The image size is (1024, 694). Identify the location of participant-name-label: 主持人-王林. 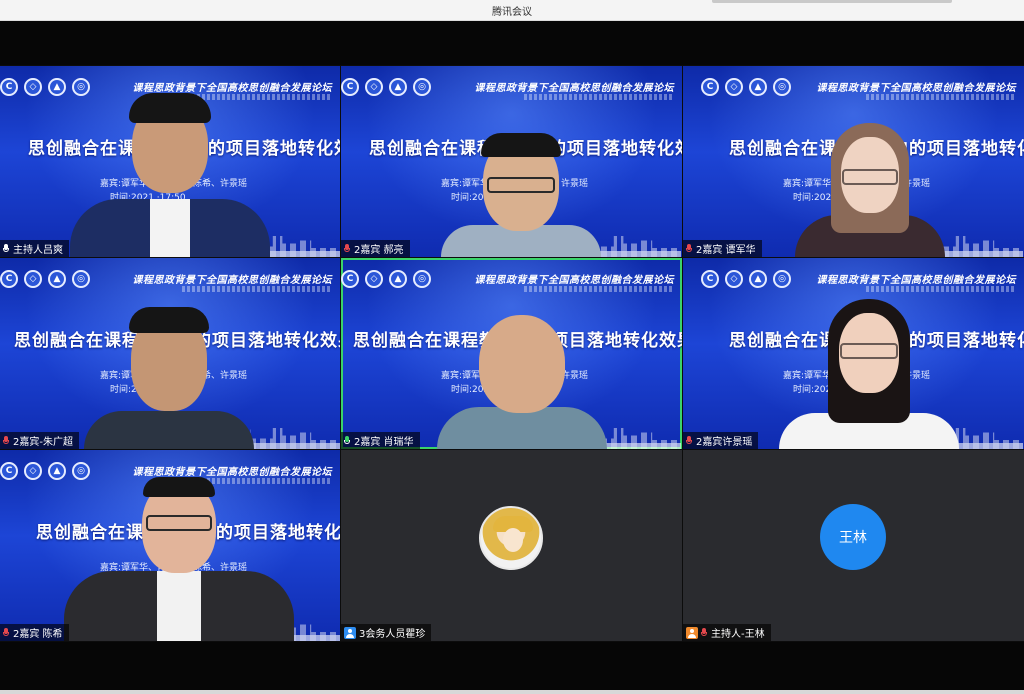
(727, 632).